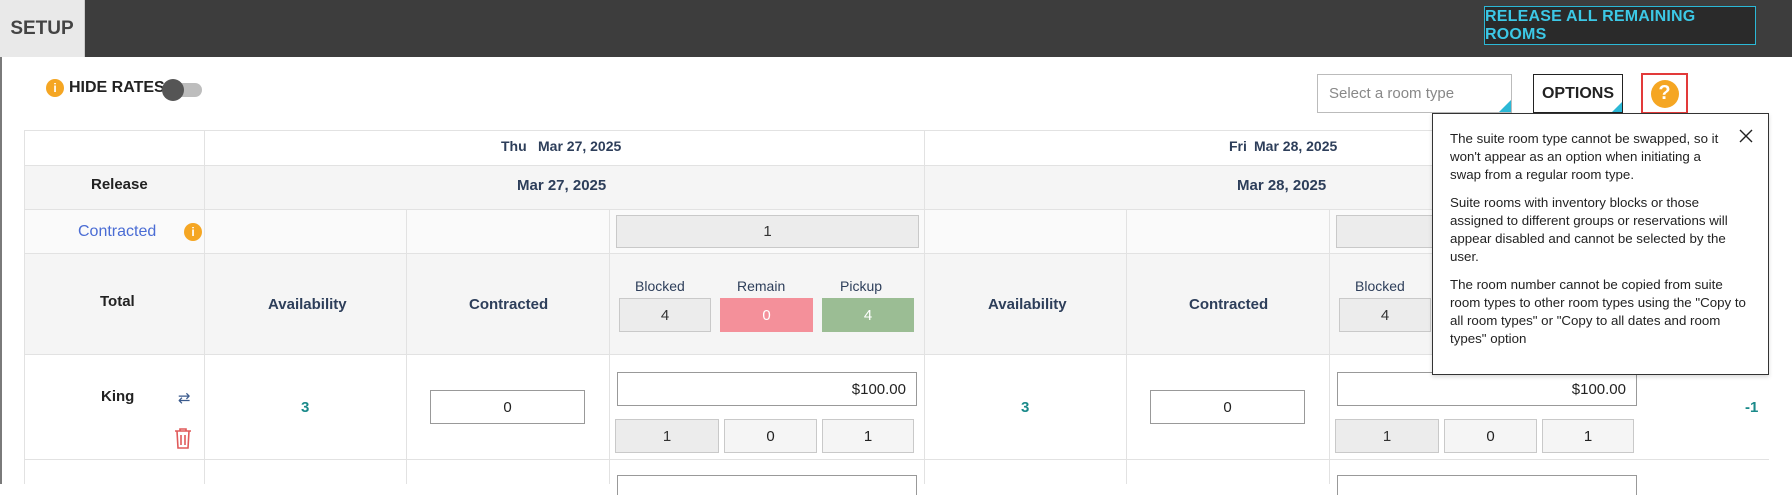 This screenshot has height=495, width=1792. Describe the element at coordinates (42, 28) in the screenshot. I see `tab-setup: SETUP` at that location.